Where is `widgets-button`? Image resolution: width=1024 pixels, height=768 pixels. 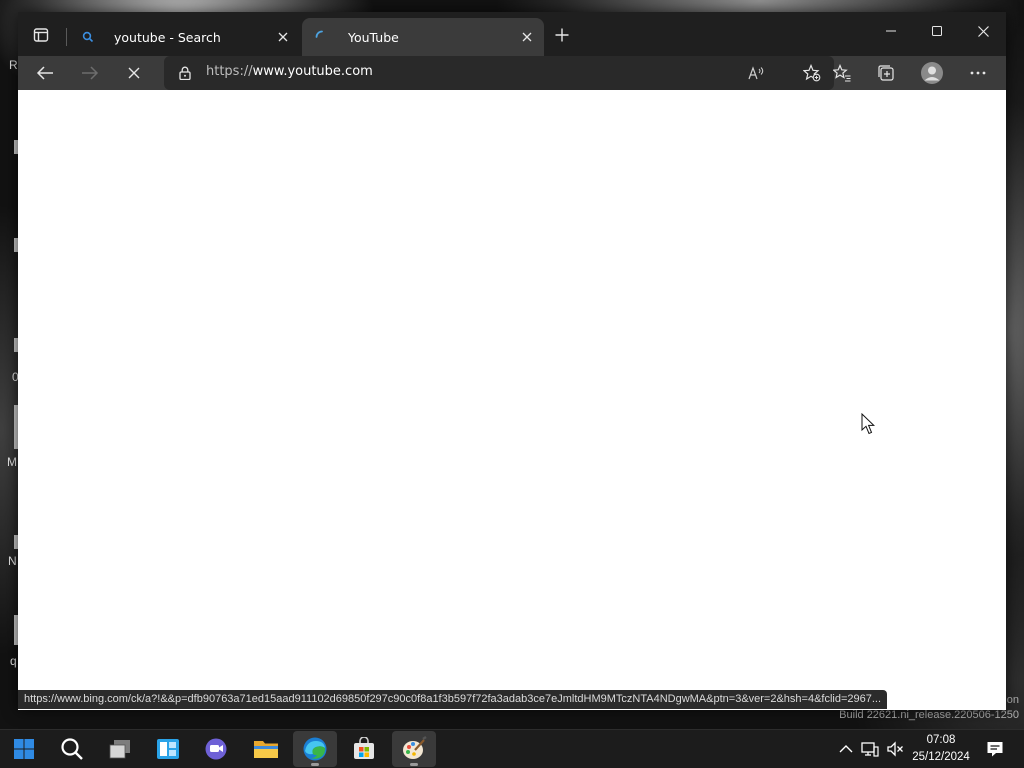 widgets-button is located at coordinates (168, 749).